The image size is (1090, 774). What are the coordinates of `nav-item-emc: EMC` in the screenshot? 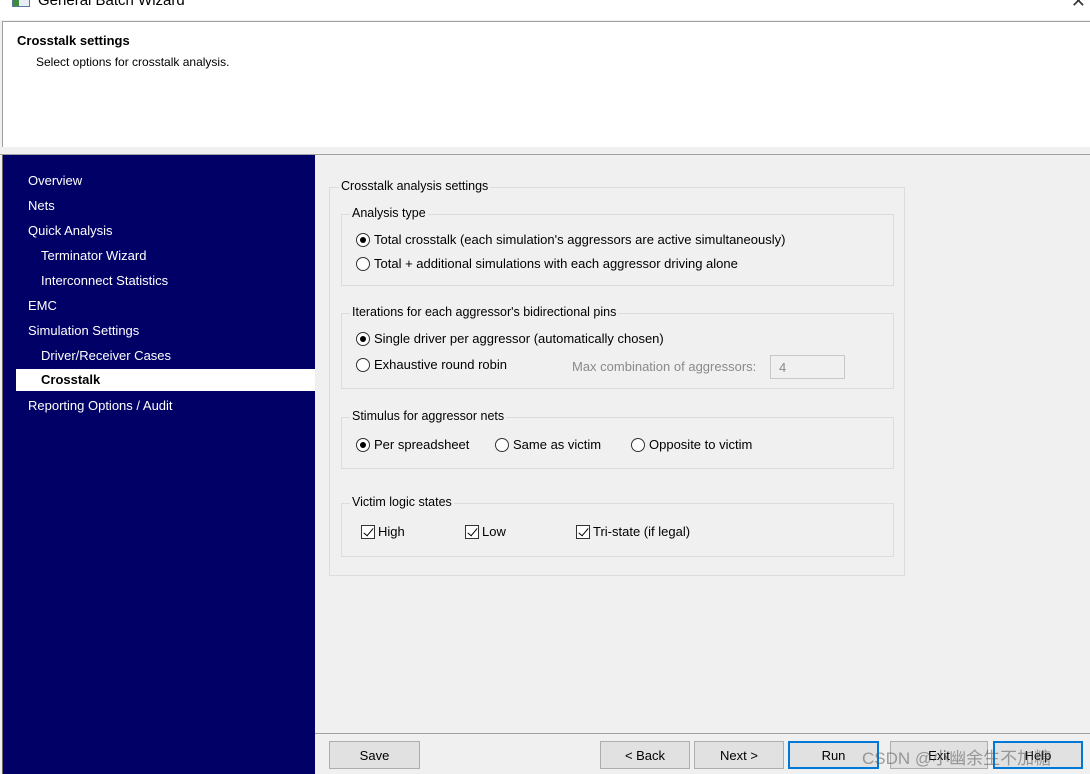 It's located at (42, 306).